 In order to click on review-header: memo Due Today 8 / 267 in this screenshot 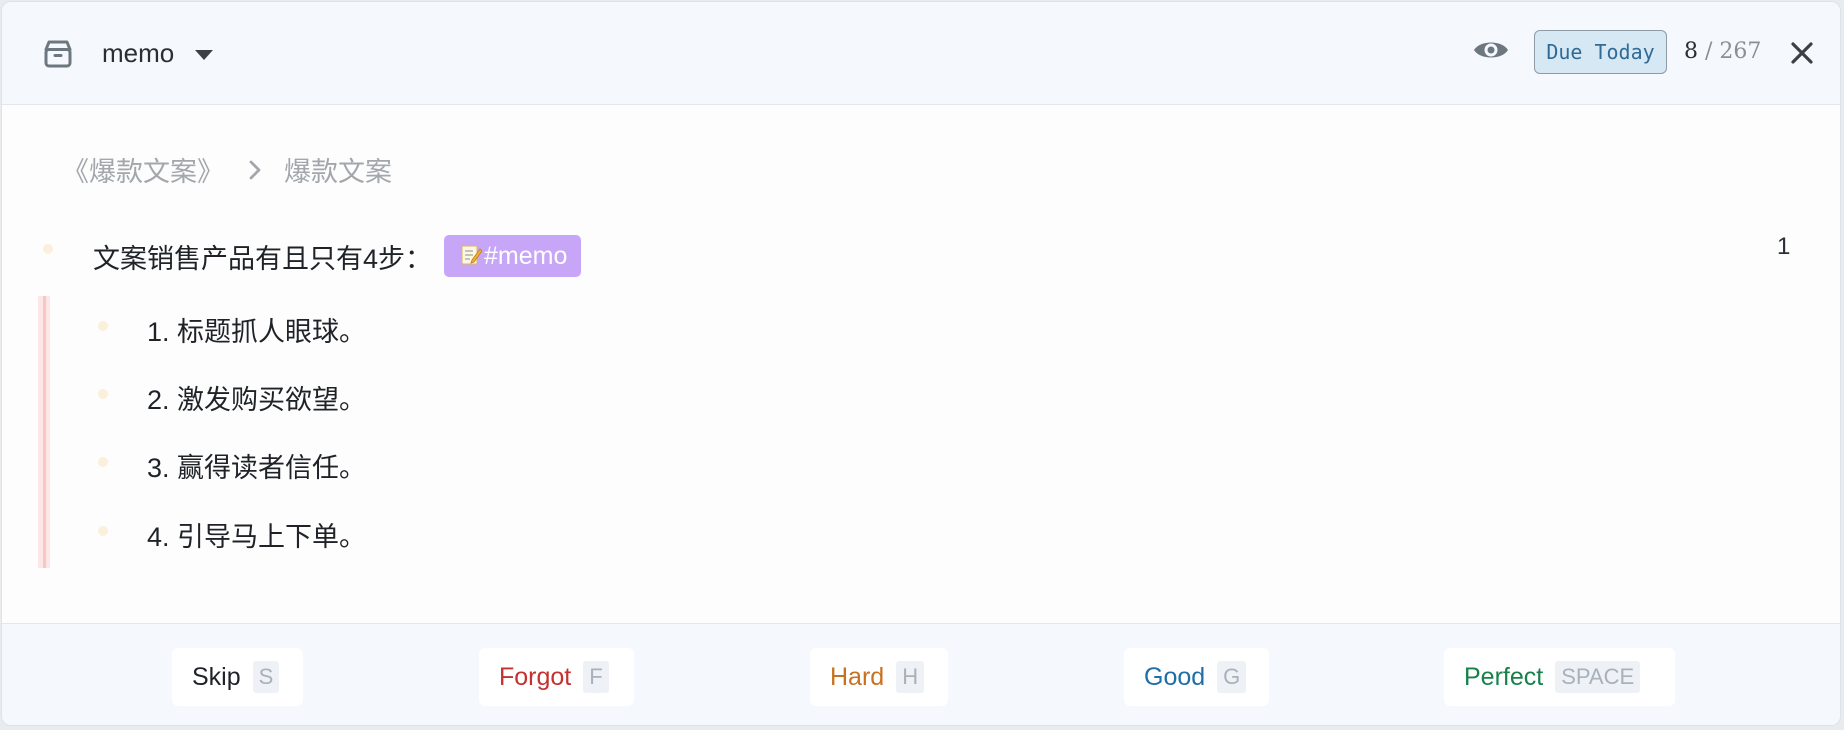, I will do `click(921, 53)`.